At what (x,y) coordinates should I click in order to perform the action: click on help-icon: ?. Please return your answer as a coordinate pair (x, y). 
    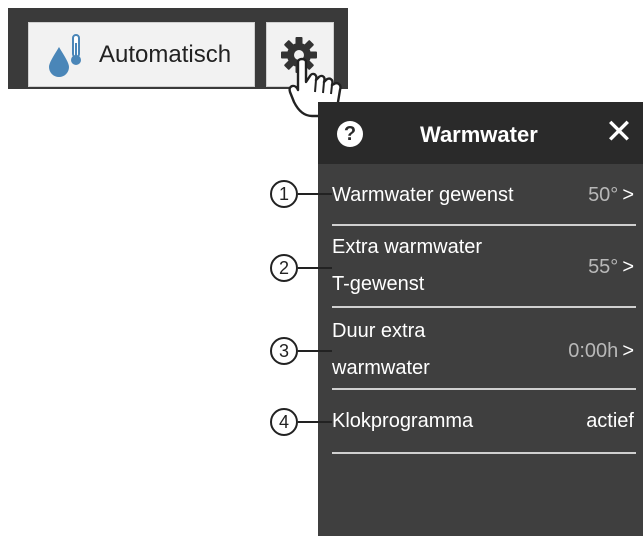
    Looking at the image, I should click on (350, 134).